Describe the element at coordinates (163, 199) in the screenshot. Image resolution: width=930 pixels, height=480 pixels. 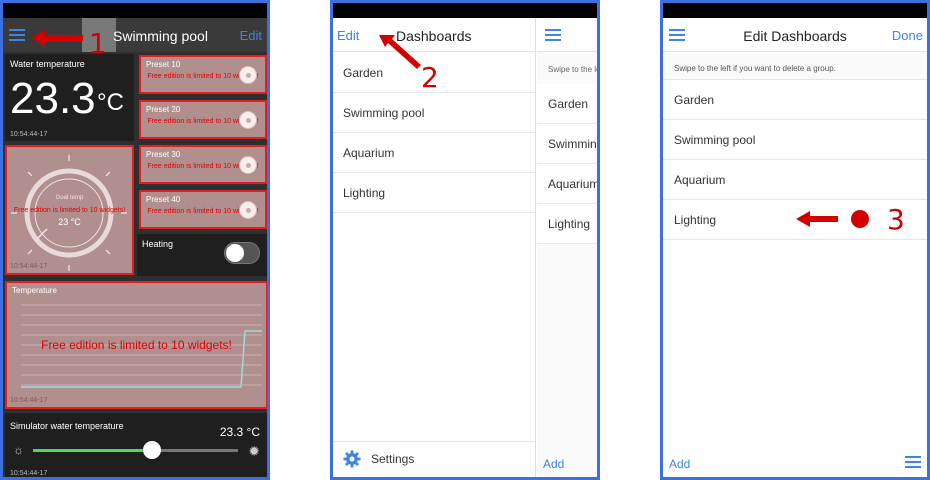
I see `preset-label: Preset 40` at that location.